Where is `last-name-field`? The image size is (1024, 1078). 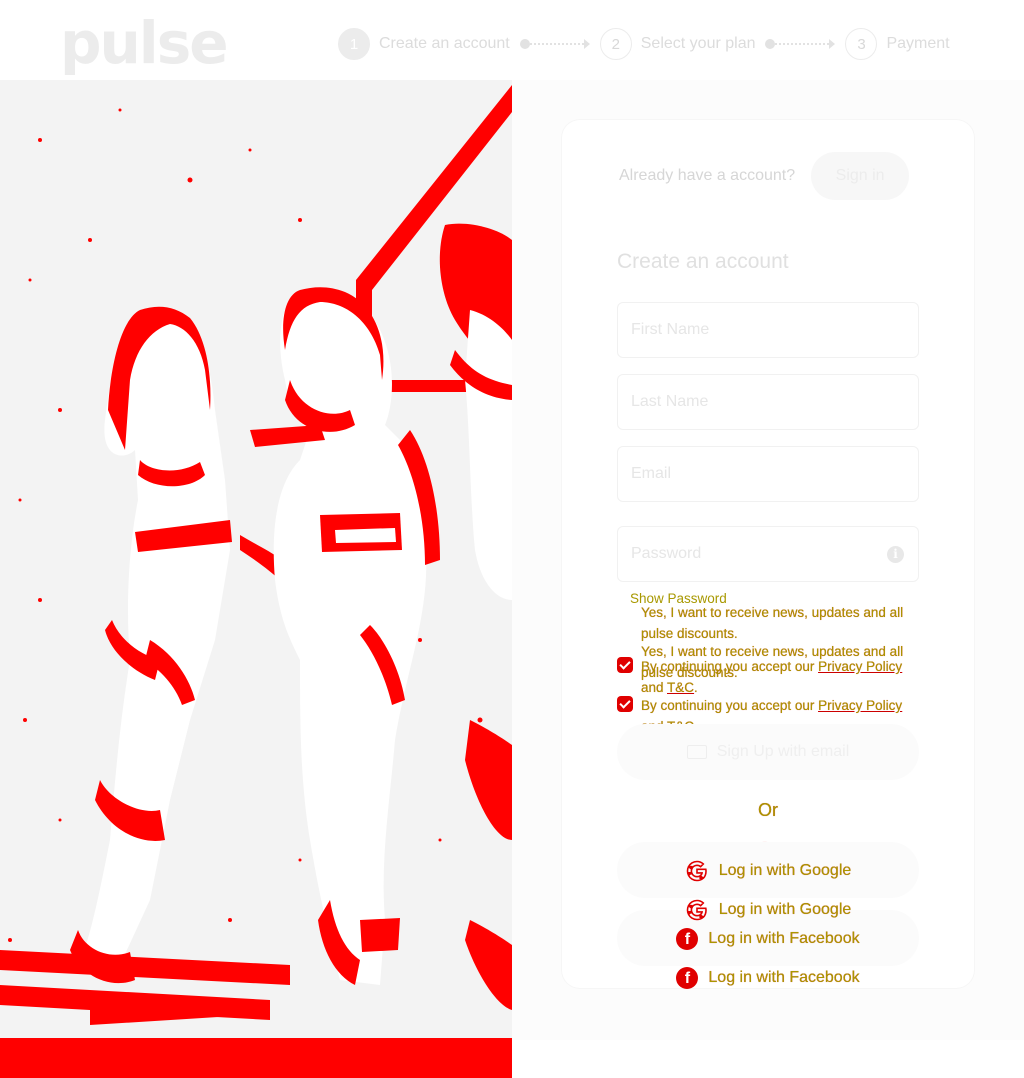 last-name-field is located at coordinates (768, 402).